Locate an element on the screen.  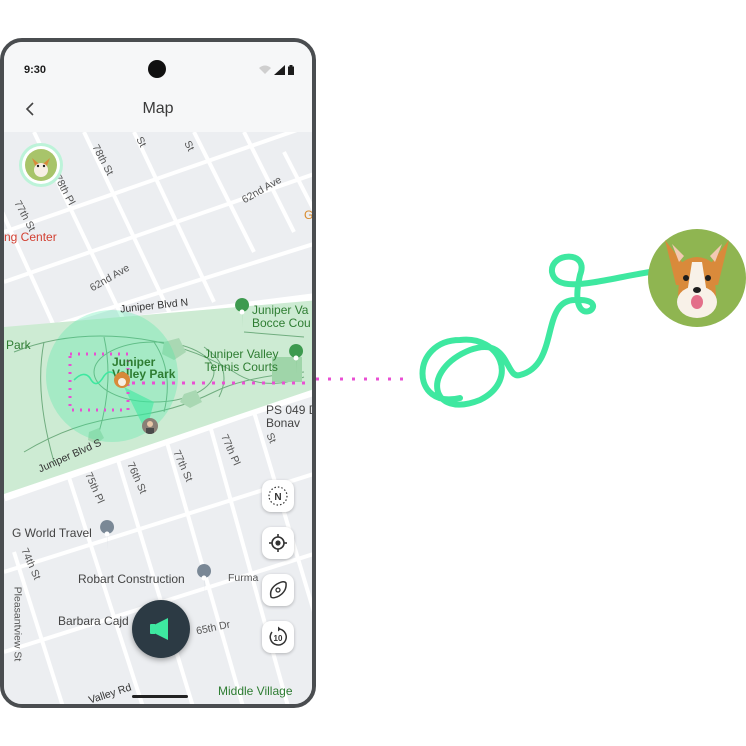
pet-walk-trail is located at coordinates (536, 330).